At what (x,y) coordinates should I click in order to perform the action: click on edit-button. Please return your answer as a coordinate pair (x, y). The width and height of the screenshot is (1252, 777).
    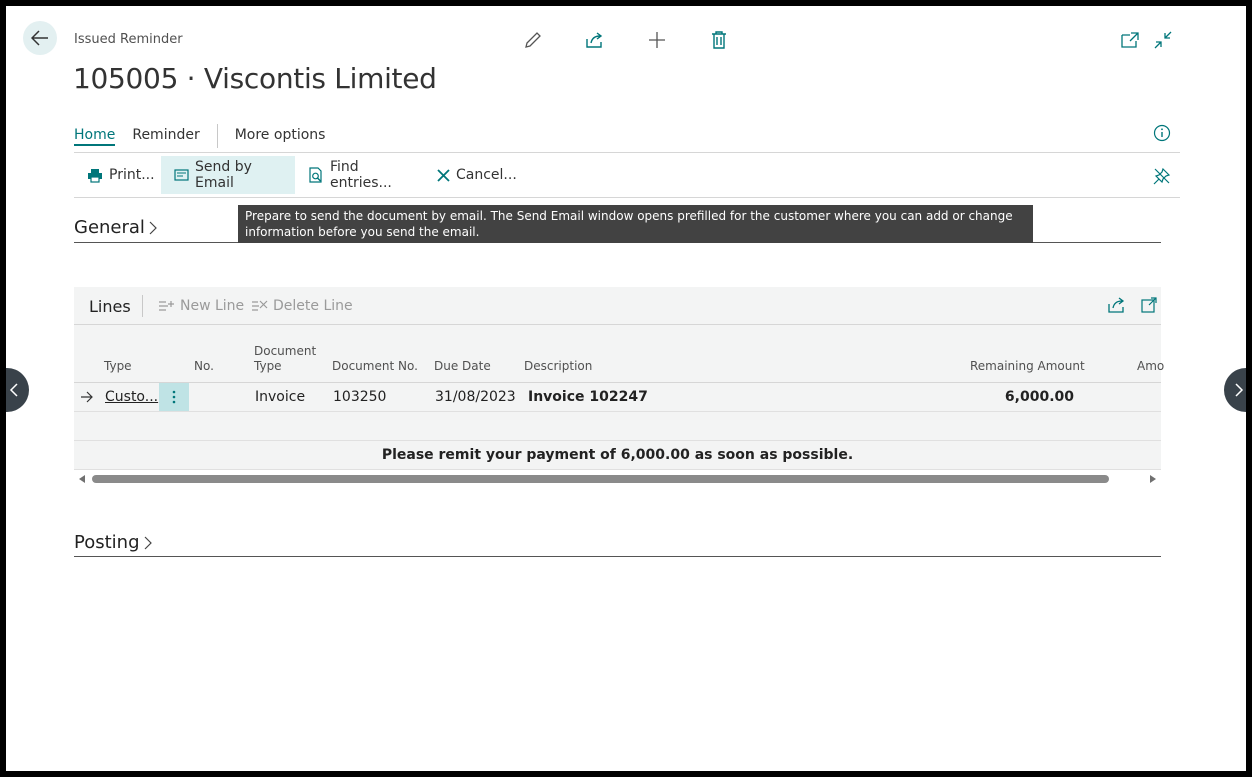
    Looking at the image, I should click on (533, 40).